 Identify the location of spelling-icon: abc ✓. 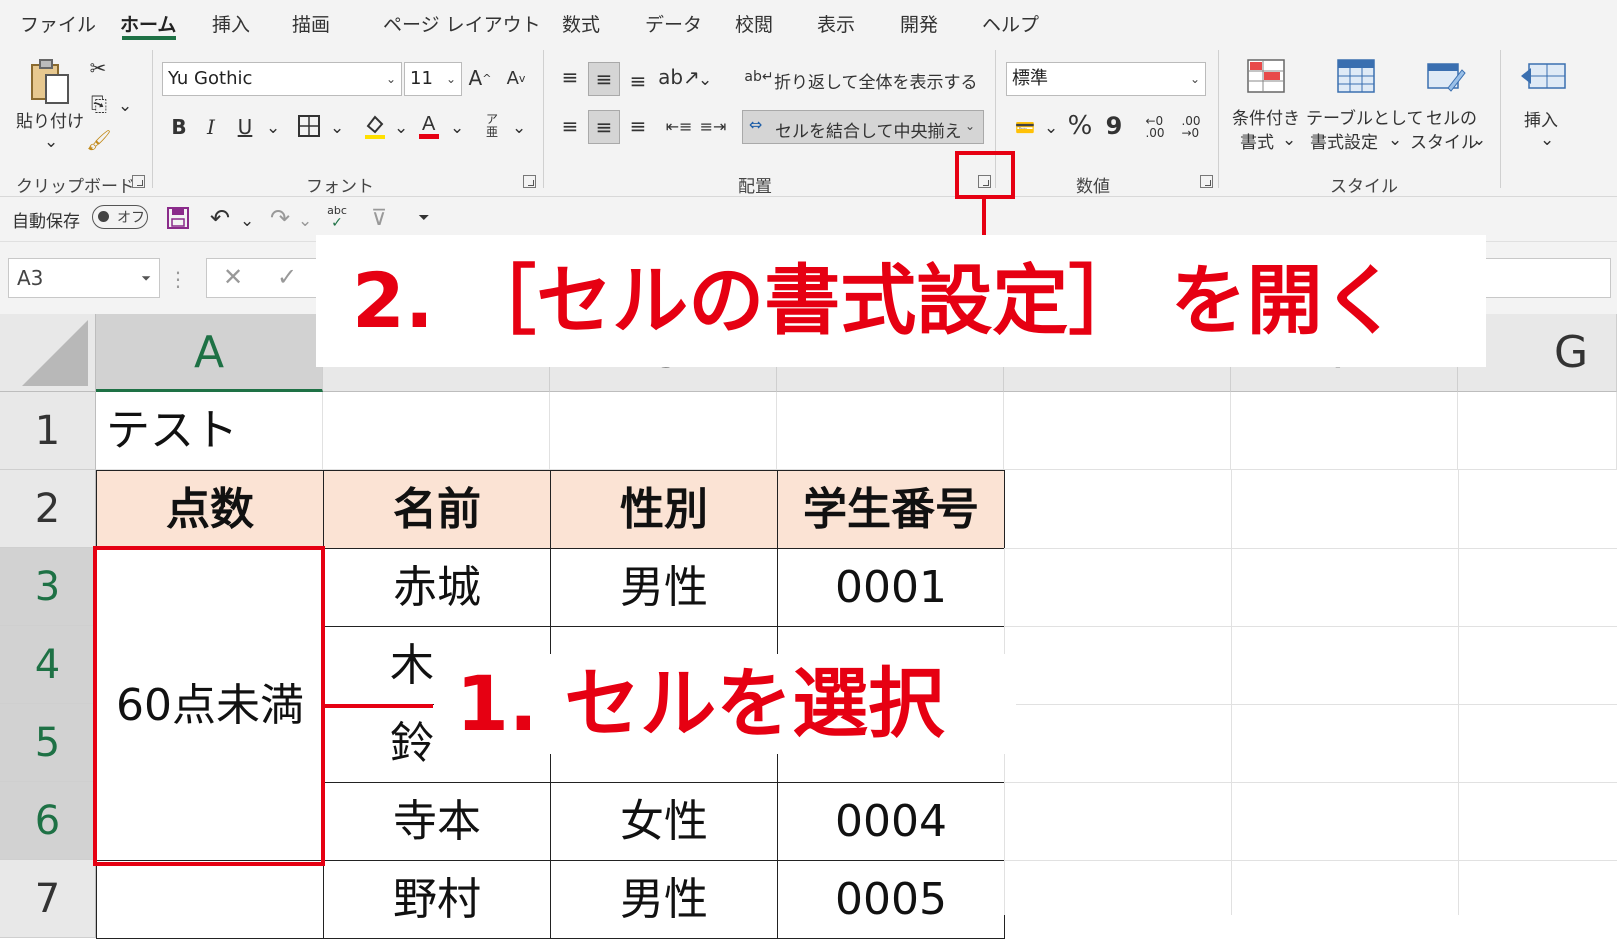
(337, 217).